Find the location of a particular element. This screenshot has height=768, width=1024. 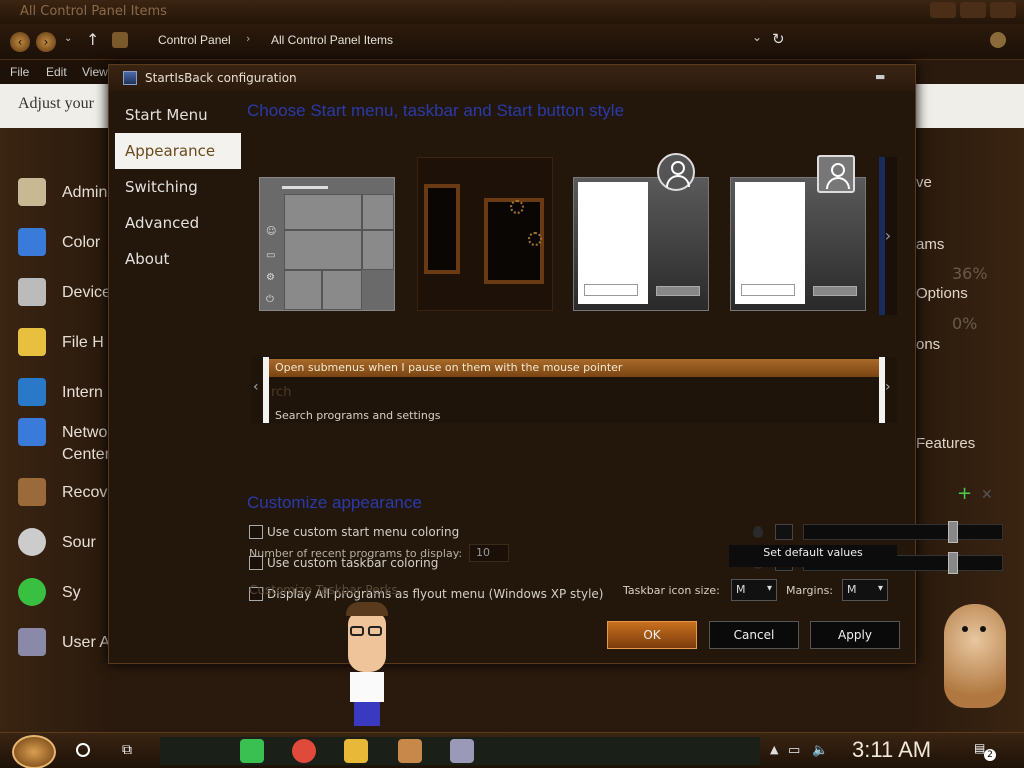

address-dropdown-icon: ⌄ is located at coordinates (757, 37).